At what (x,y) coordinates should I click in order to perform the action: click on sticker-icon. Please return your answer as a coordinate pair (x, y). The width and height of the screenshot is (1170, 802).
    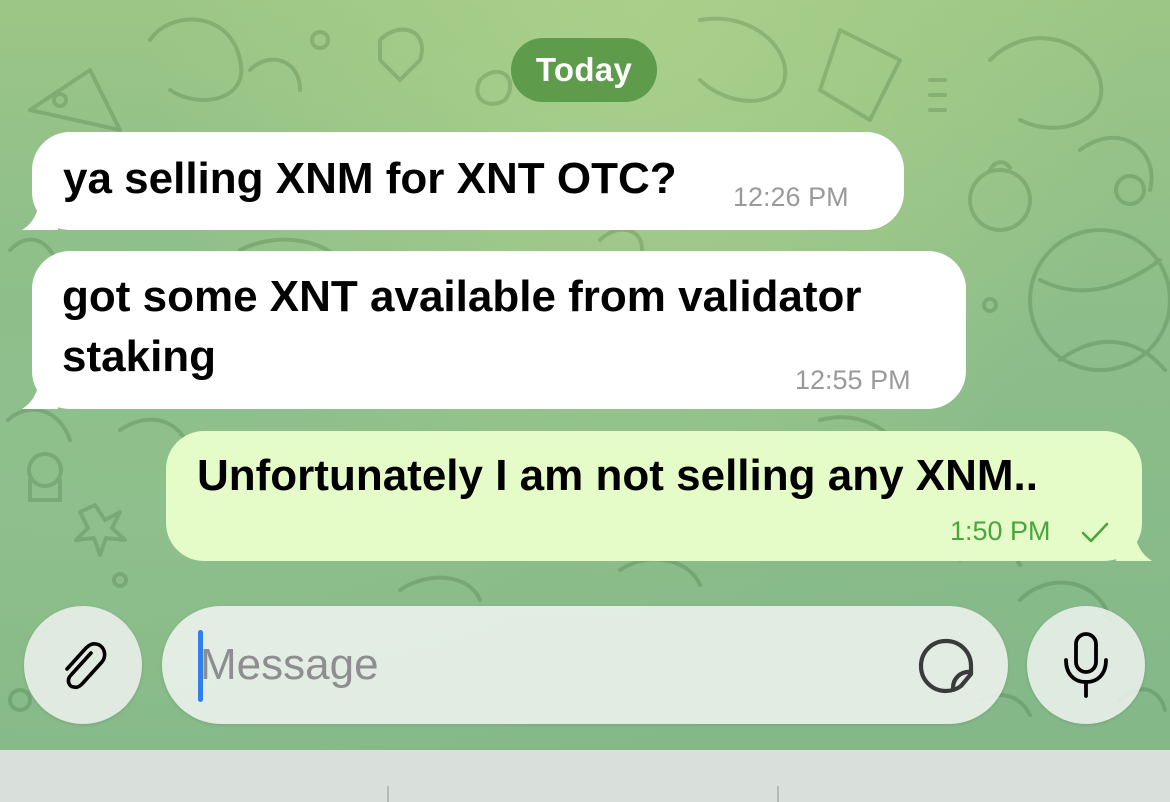
    Looking at the image, I should click on (946, 666).